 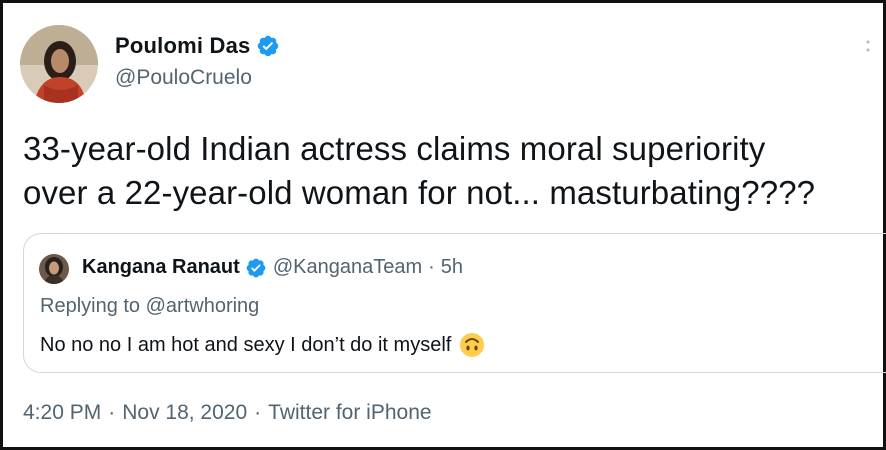 What do you see at coordinates (347, 267) in the screenshot?
I see `quote-author-handle: @KanganaTeam` at bounding box center [347, 267].